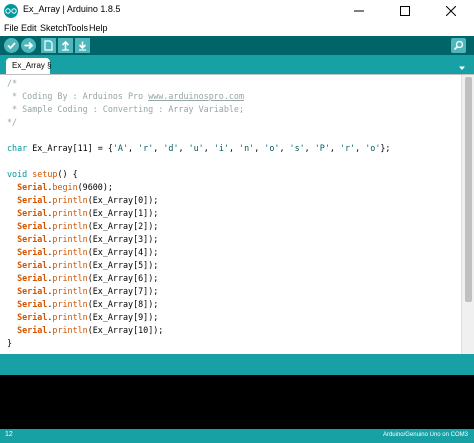 The image size is (474, 443). What do you see at coordinates (123, 213) in the screenshot?
I see `println-args: (Ex_Array[1]);` at bounding box center [123, 213].